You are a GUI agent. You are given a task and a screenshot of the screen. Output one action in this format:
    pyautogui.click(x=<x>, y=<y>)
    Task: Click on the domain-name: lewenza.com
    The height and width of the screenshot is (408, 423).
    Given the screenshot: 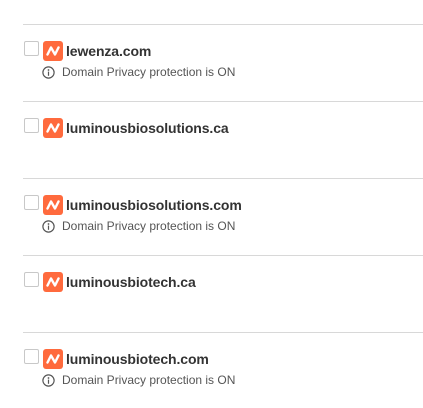 What is the action you would take?
    pyautogui.click(x=108, y=51)
    